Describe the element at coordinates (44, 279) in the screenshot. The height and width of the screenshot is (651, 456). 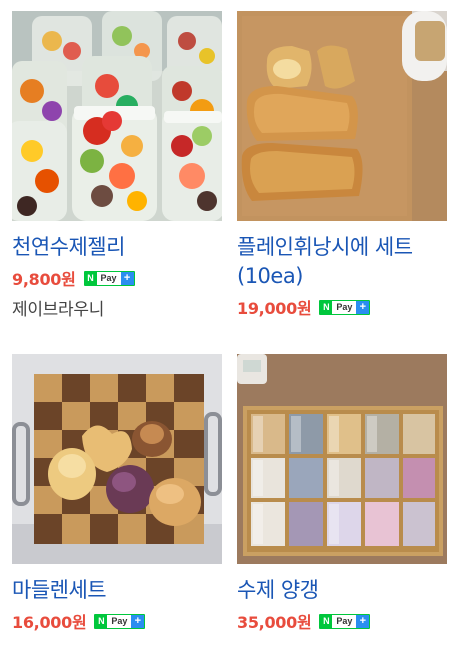
I see `product-price: 9,800원` at that location.